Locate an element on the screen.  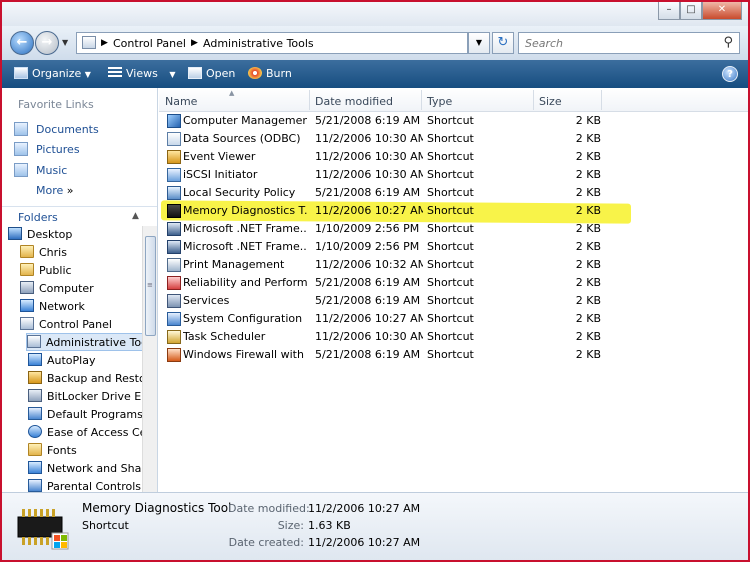
open-button: Open is located at coordinates (211, 73).